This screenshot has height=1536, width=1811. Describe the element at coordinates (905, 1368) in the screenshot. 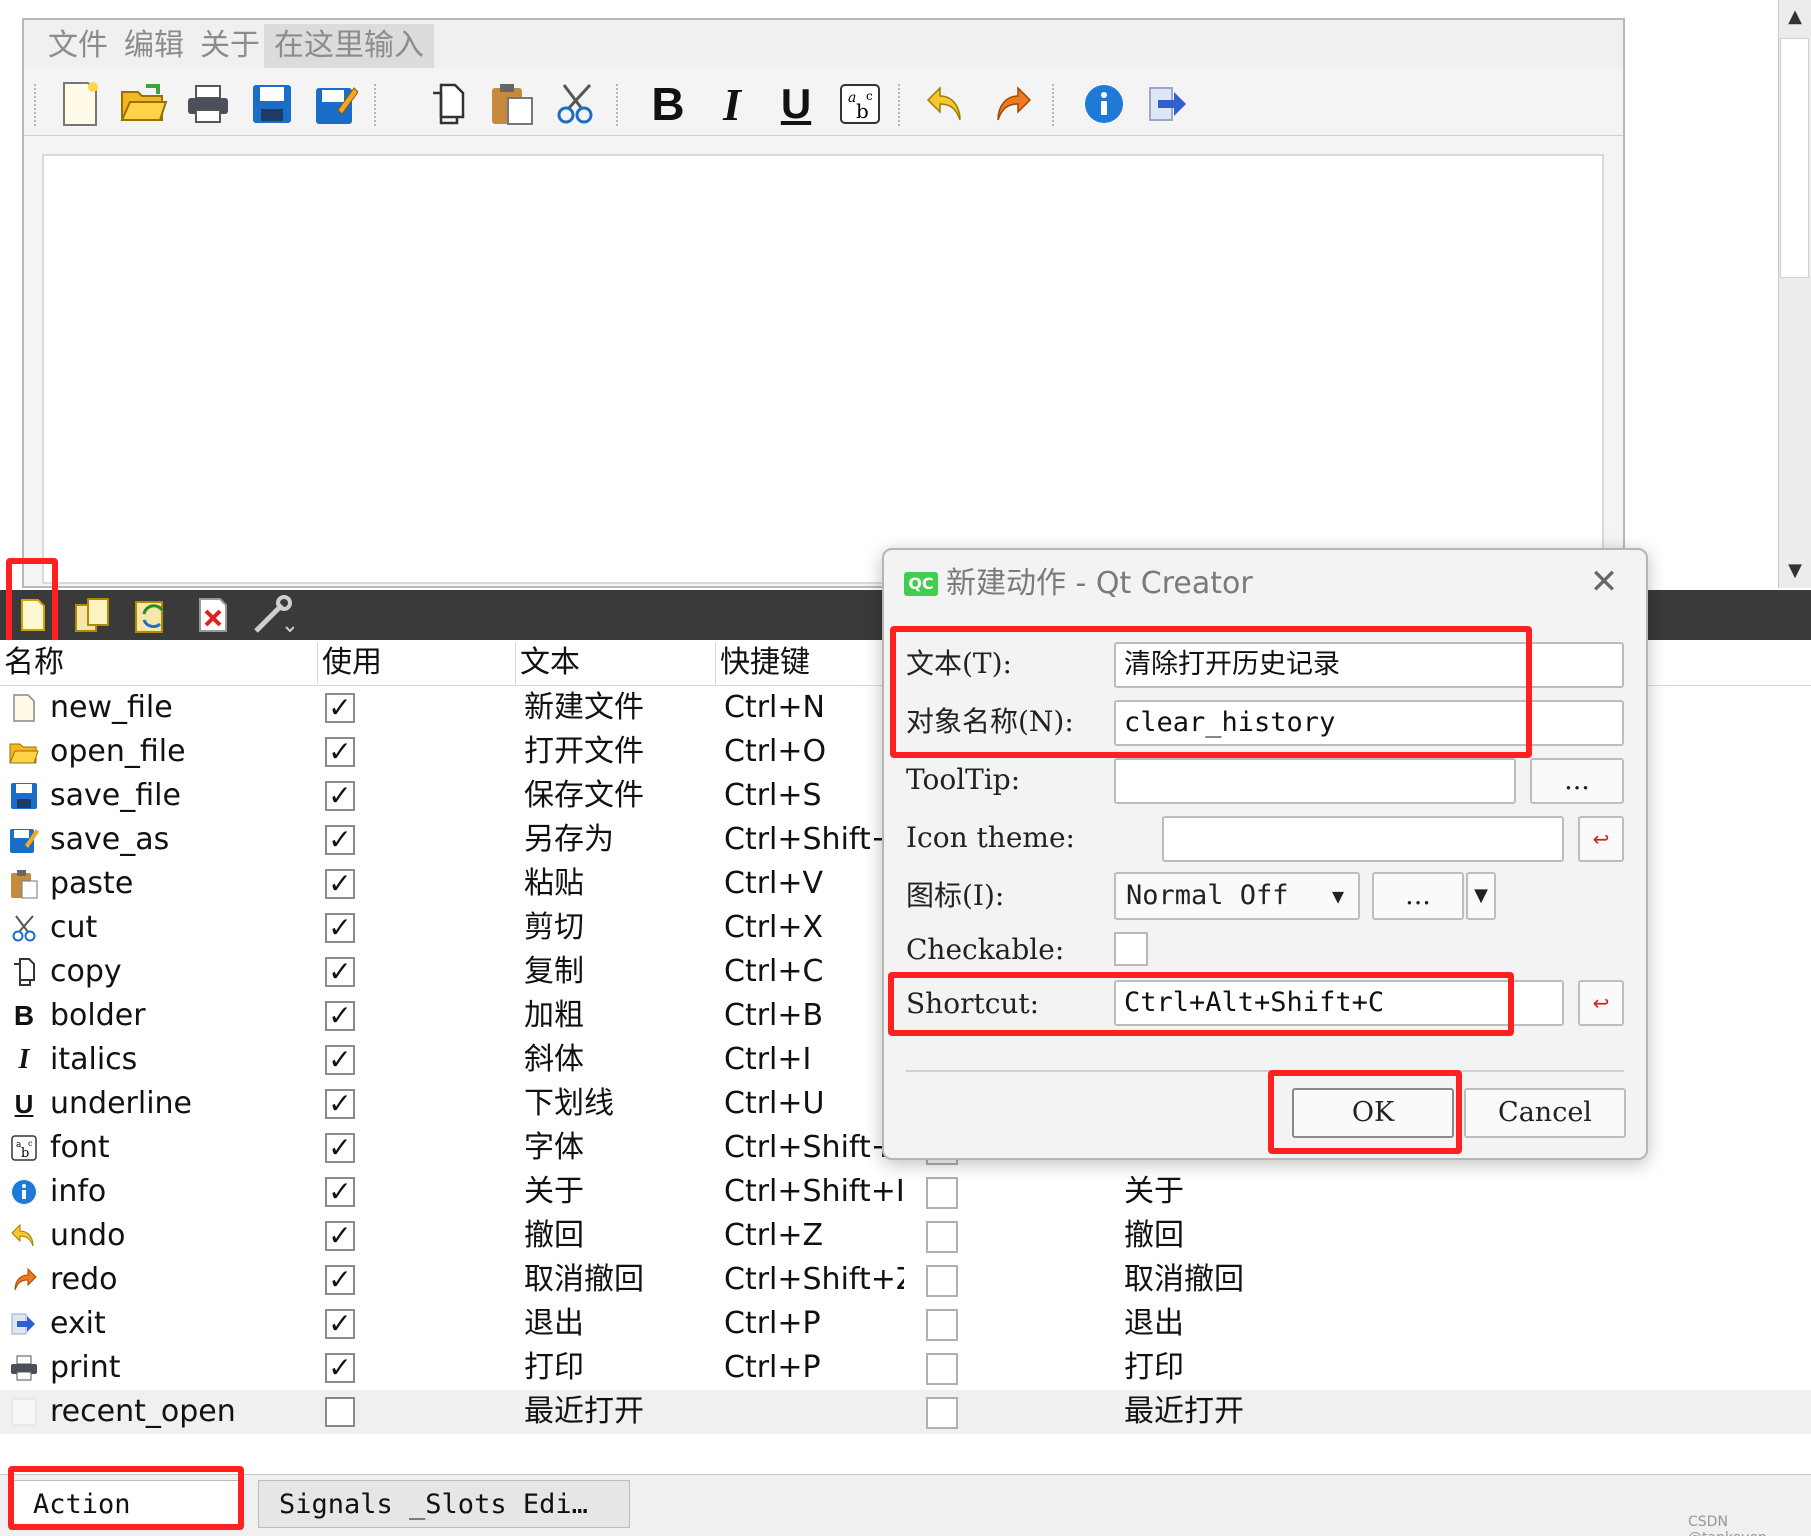

I see `table-row: print ✓ 打印 Ctrl+P 打印` at that location.